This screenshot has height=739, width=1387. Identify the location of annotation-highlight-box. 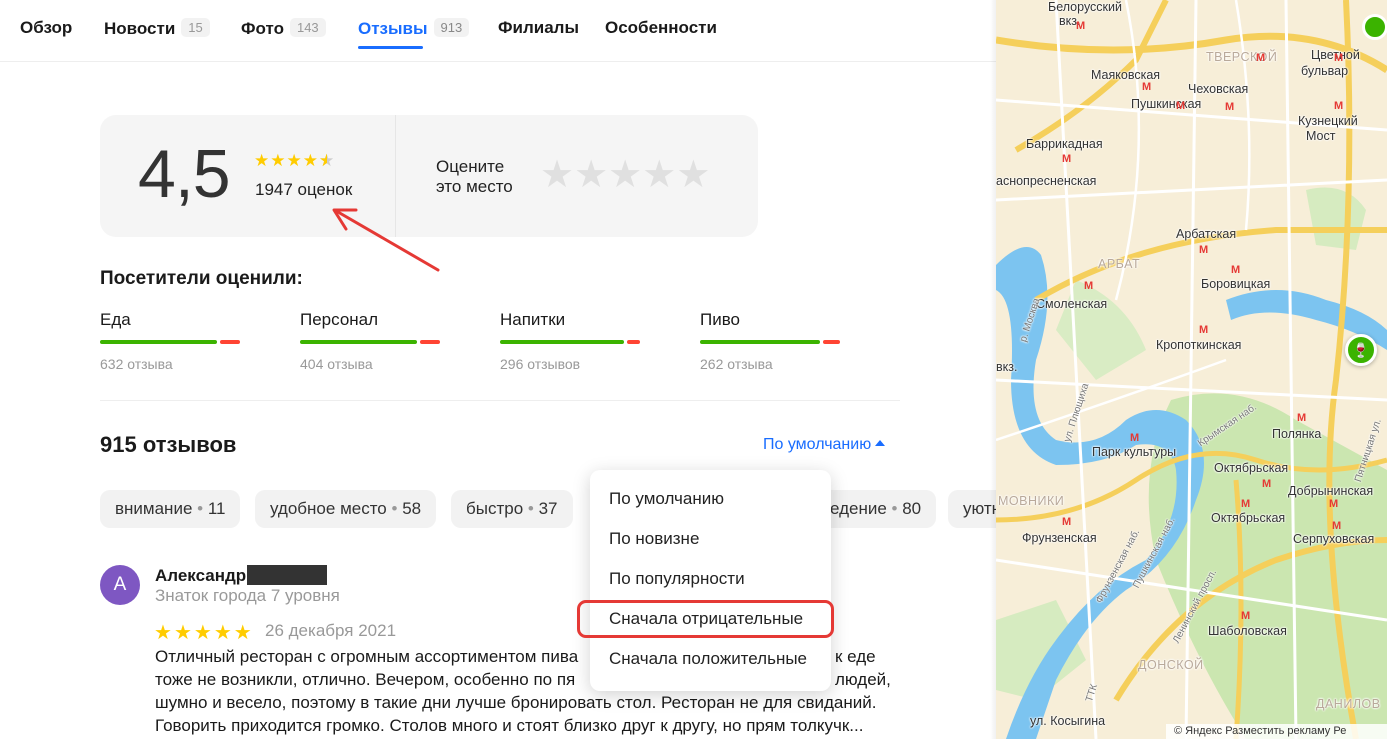
(705, 619).